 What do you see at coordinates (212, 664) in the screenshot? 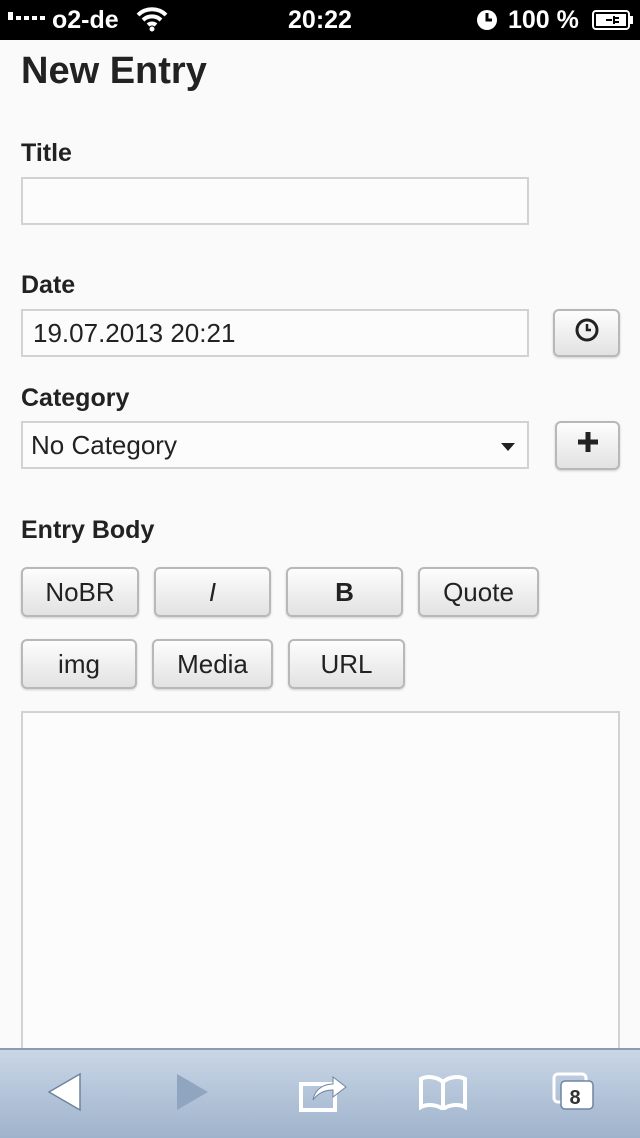
I see `media-button: Media` at bounding box center [212, 664].